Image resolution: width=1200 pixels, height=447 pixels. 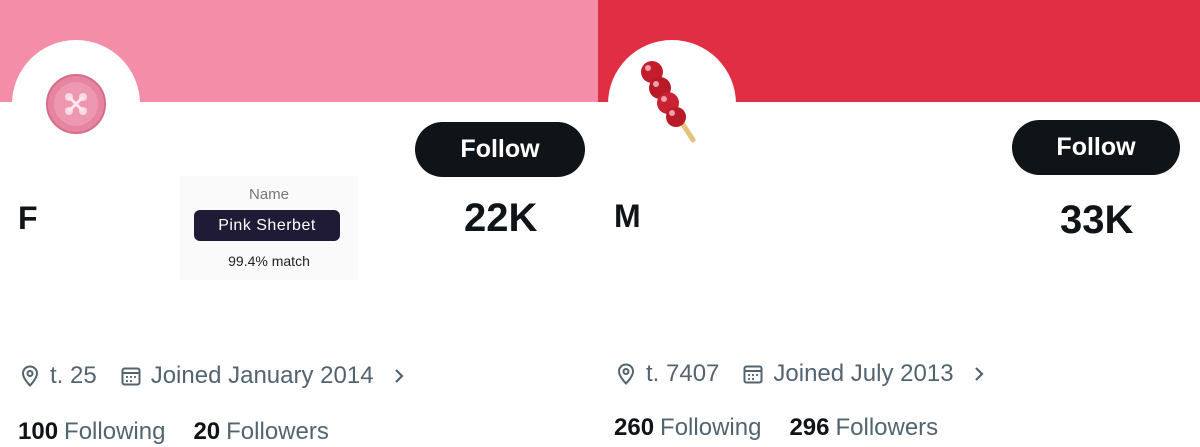 I want to click on big-count: 33K, so click(x=1097, y=220).